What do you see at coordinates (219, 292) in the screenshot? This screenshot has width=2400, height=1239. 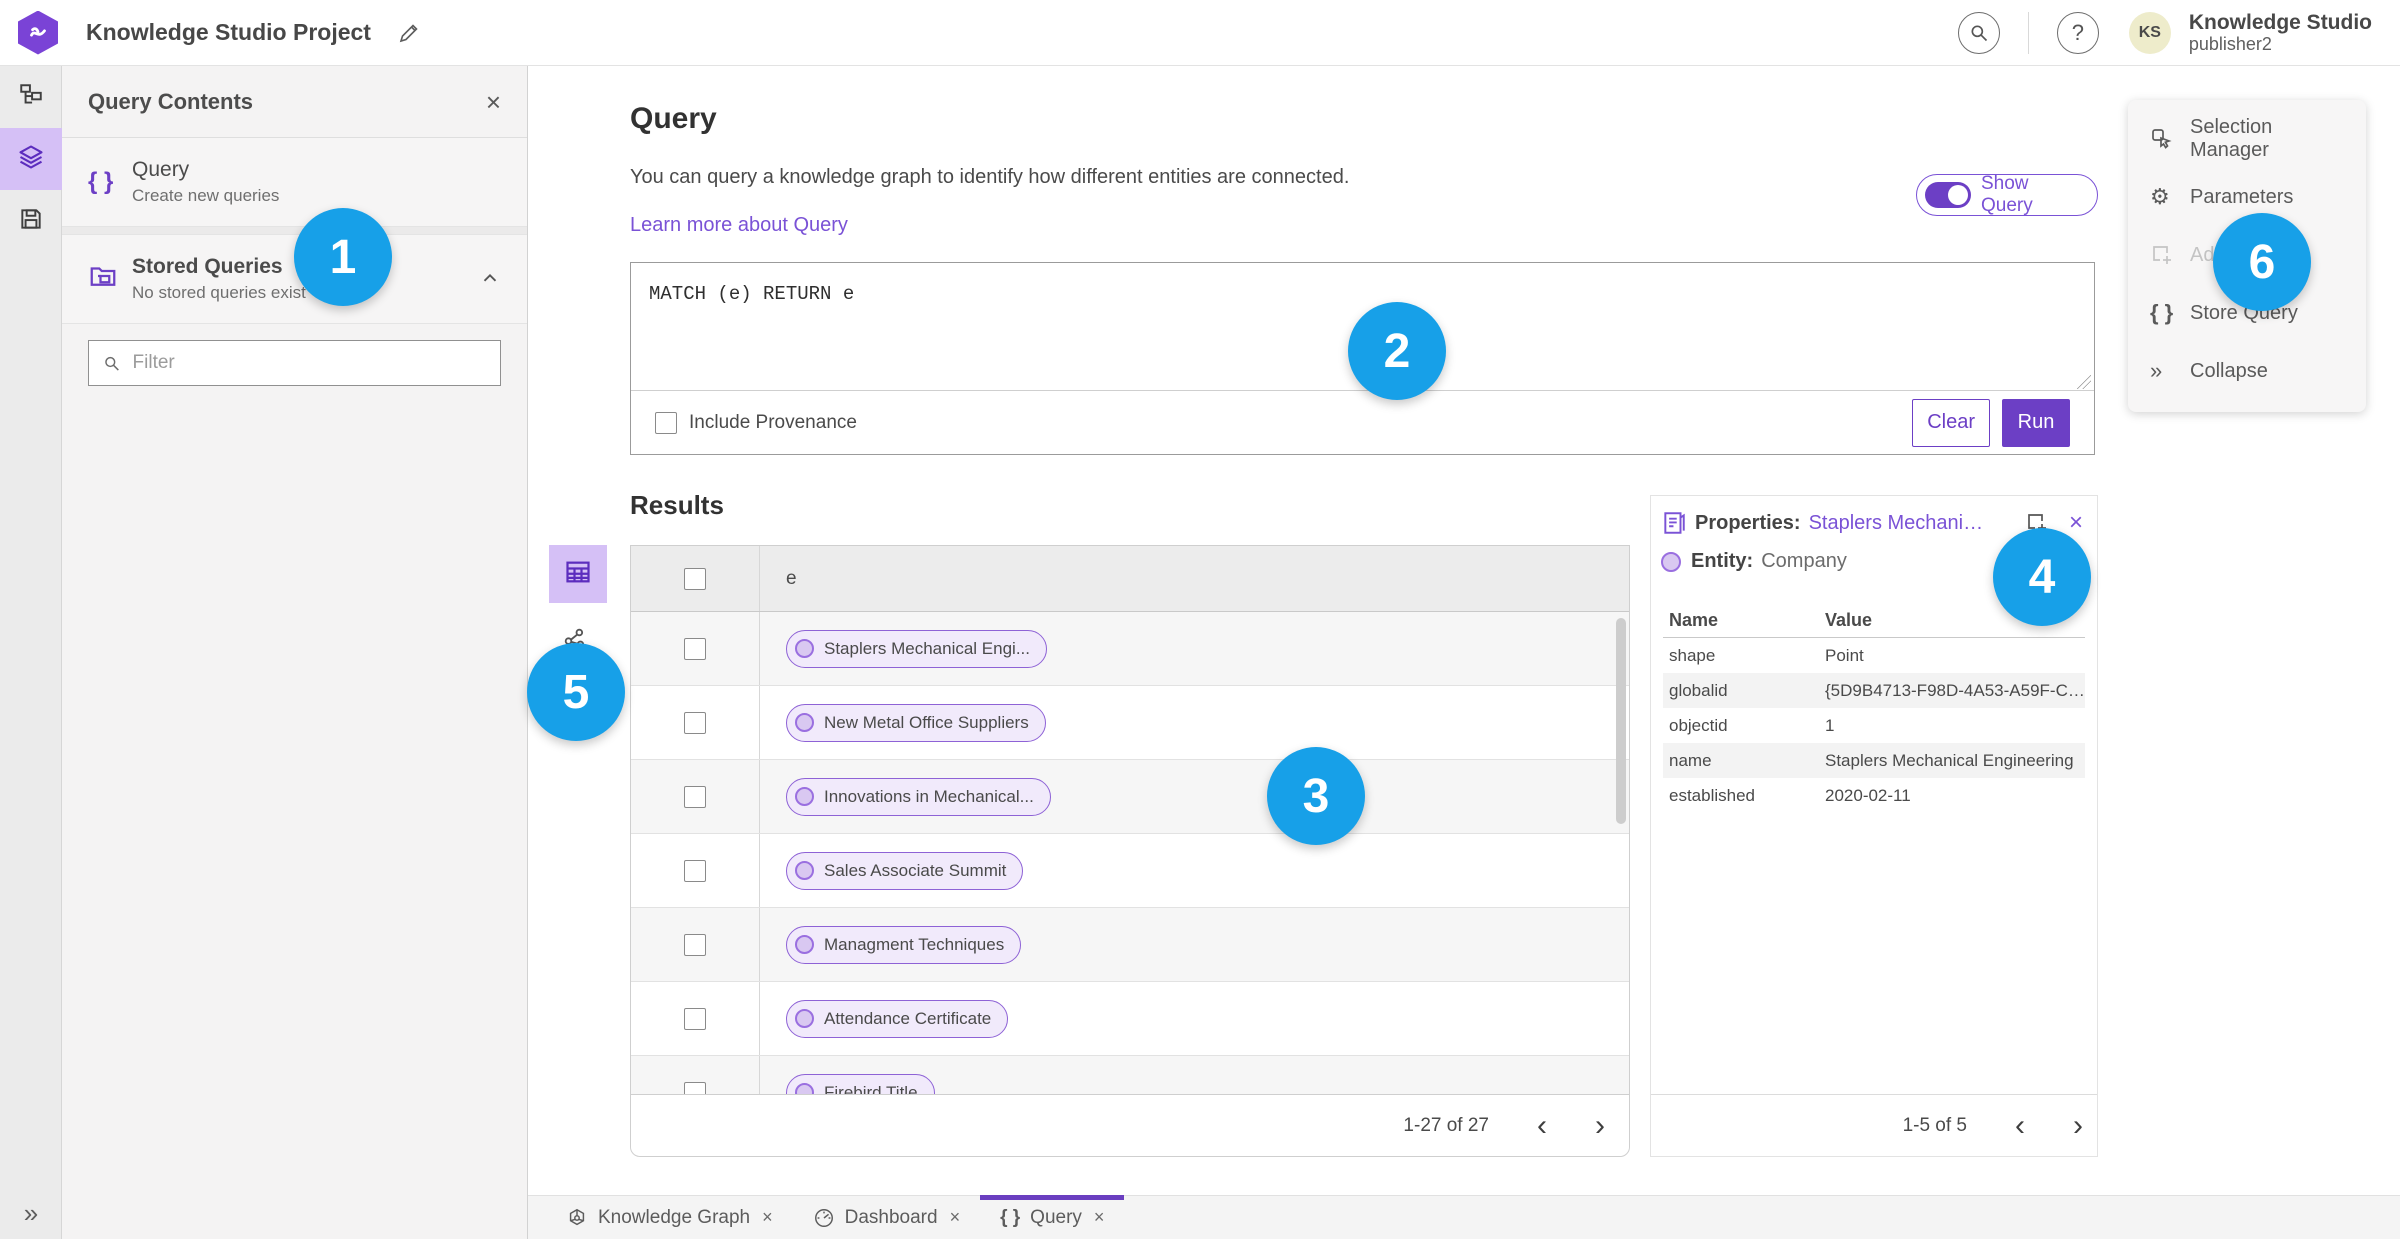 I see `item-sublabel: No stored queries exist` at bounding box center [219, 292].